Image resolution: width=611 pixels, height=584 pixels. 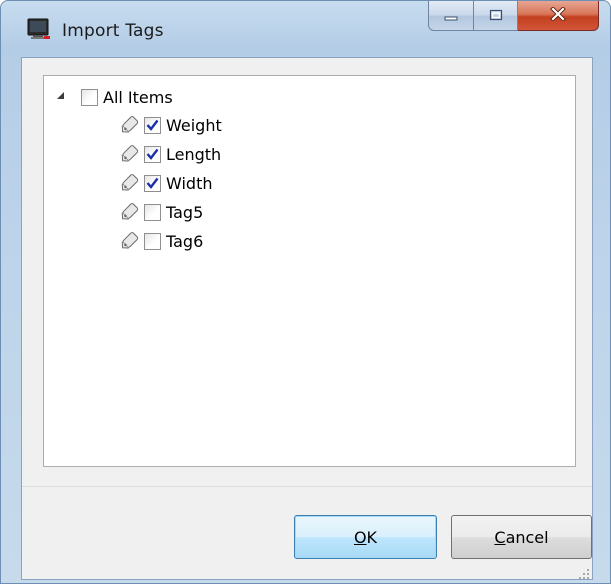 What do you see at coordinates (584, 572) in the screenshot?
I see `resize-grip-icon` at bounding box center [584, 572].